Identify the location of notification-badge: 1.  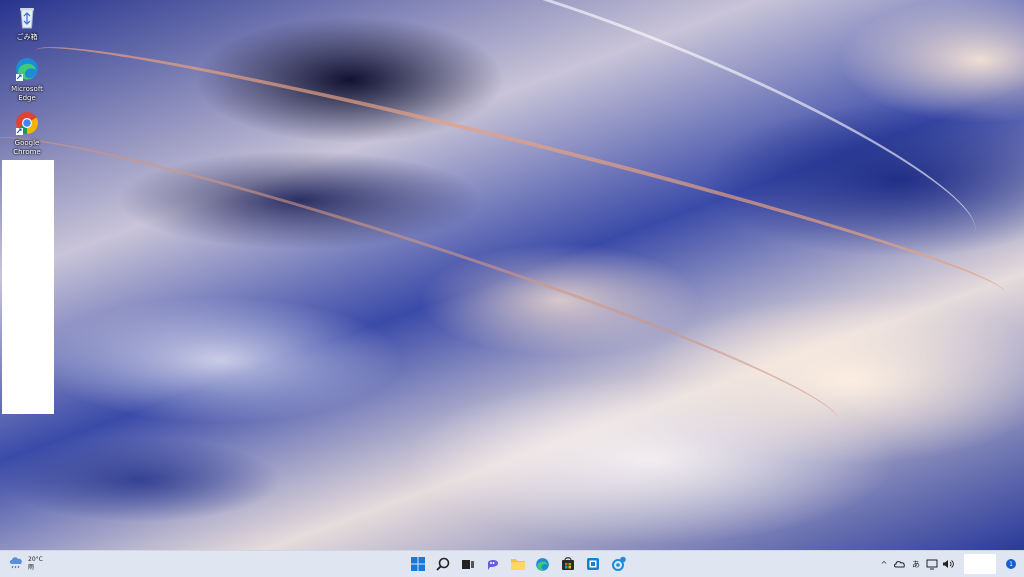
(1011, 564).